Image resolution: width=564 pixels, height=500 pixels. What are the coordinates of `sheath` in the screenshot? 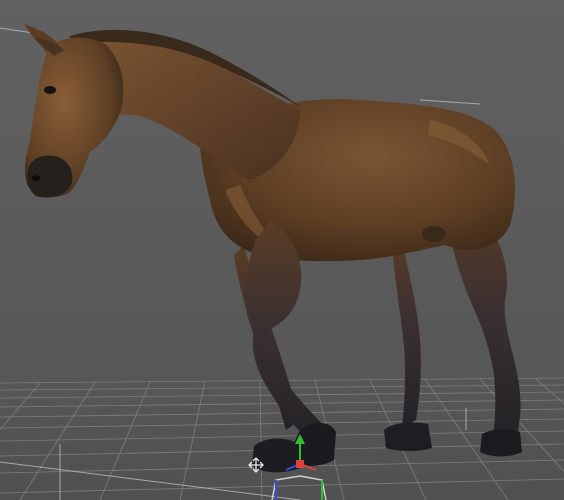 It's located at (434, 234).